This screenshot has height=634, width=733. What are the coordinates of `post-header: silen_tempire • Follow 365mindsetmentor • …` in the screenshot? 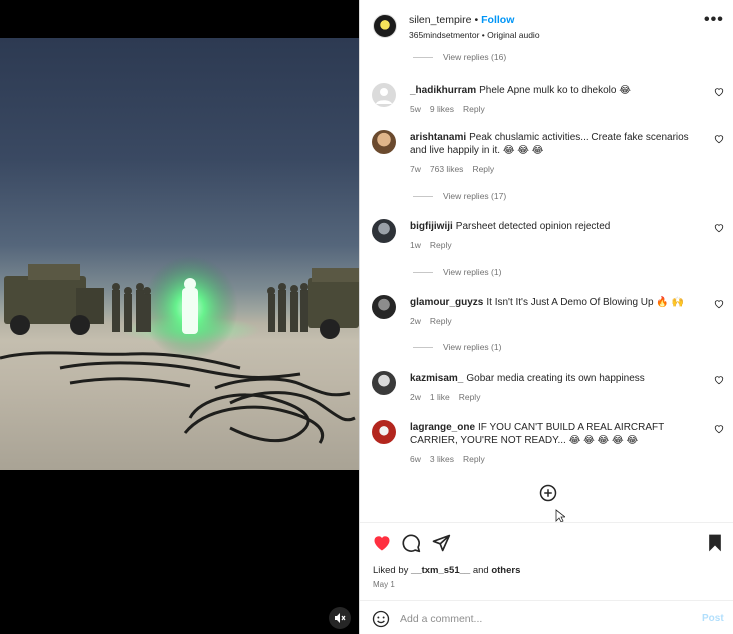 It's located at (546, 25).